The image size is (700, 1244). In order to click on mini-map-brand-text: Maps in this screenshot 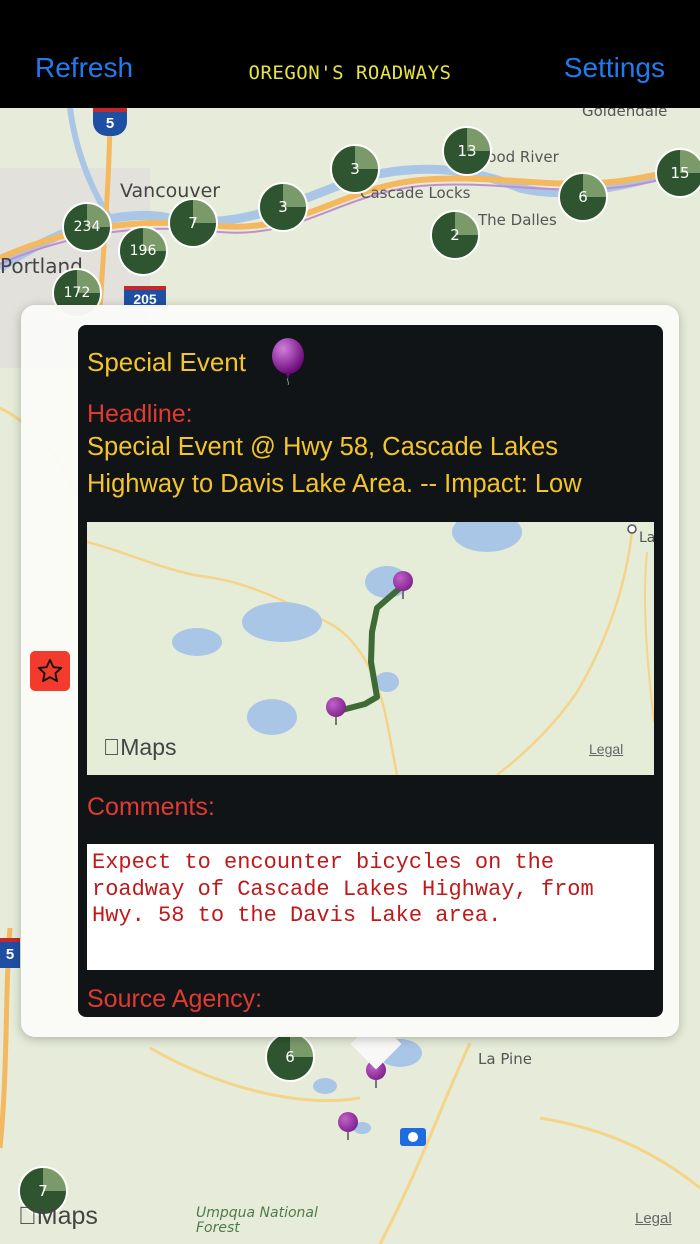, I will do `click(139, 747)`.